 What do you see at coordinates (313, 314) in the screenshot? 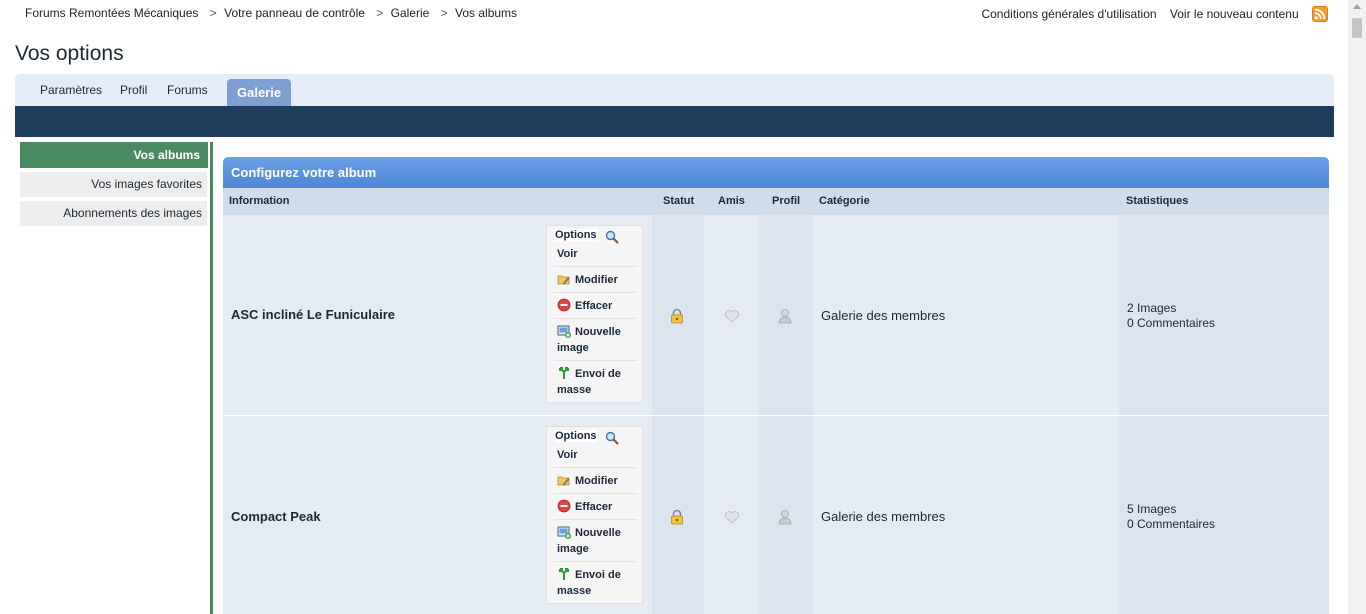
I see `album-title: ASC incliné Le Funiculaire` at bounding box center [313, 314].